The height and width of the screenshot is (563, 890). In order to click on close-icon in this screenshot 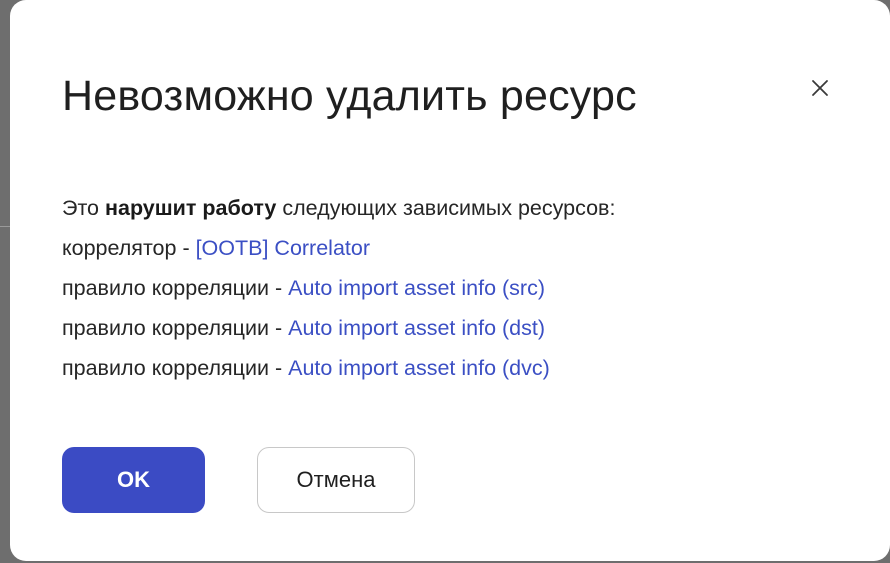, I will do `click(820, 88)`.